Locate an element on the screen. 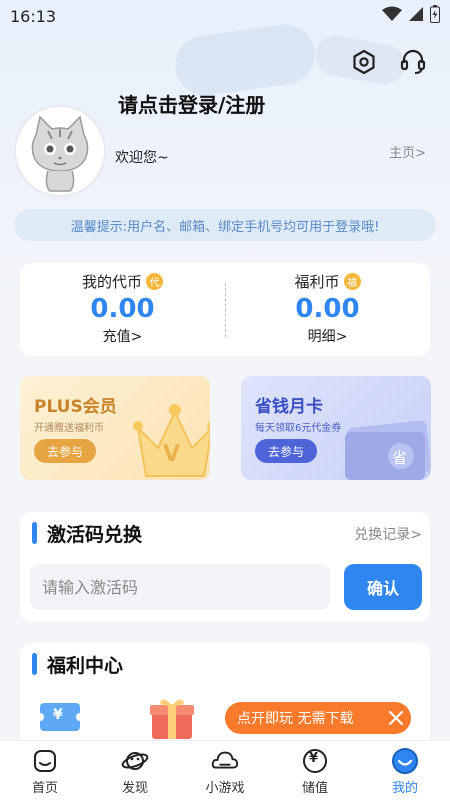 The width and height of the screenshot is (450, 800). crown-icon is located at coordinates (171, 440).